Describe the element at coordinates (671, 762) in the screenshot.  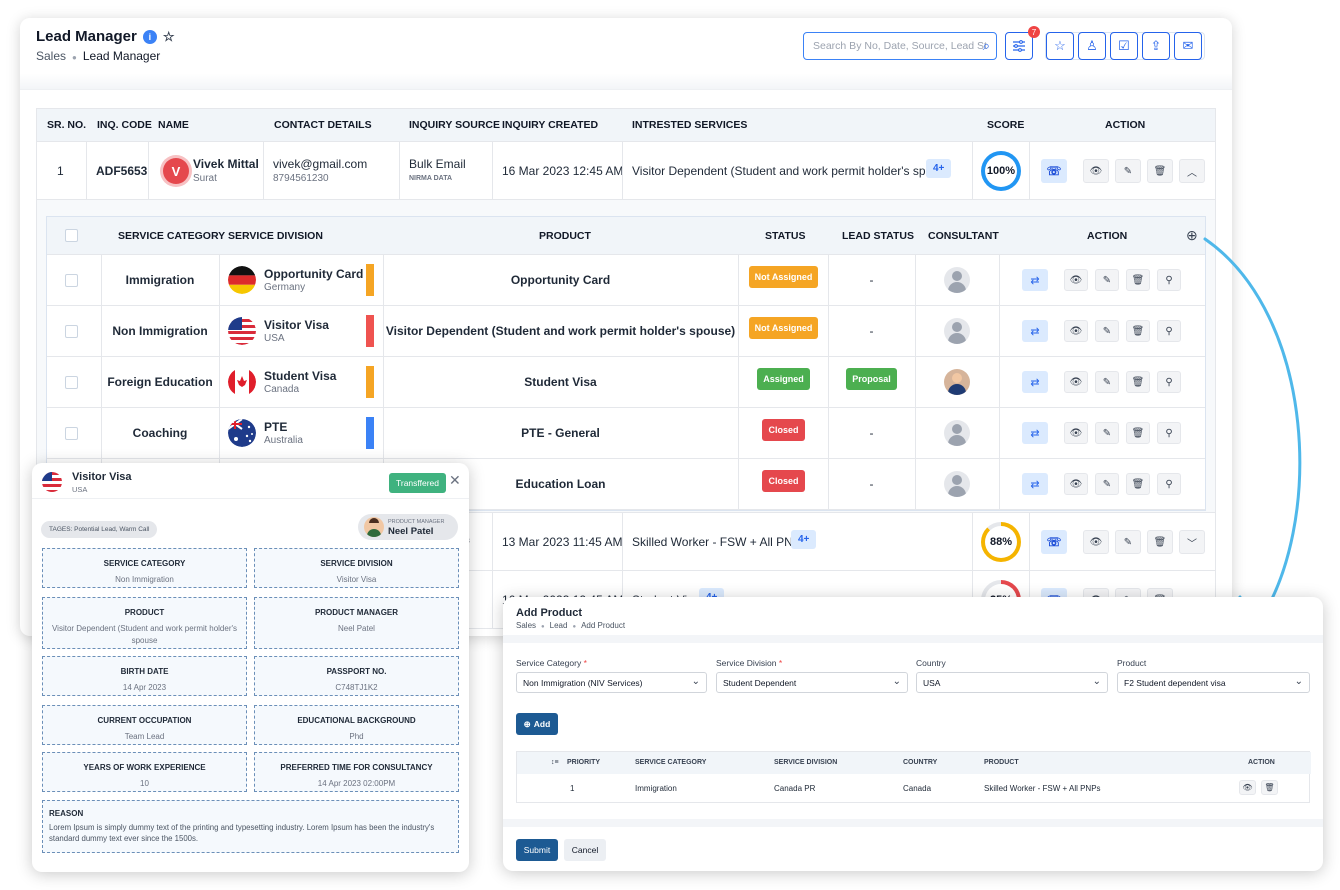
I see `col-service-category: SERVICE CATEGORY` at that location.